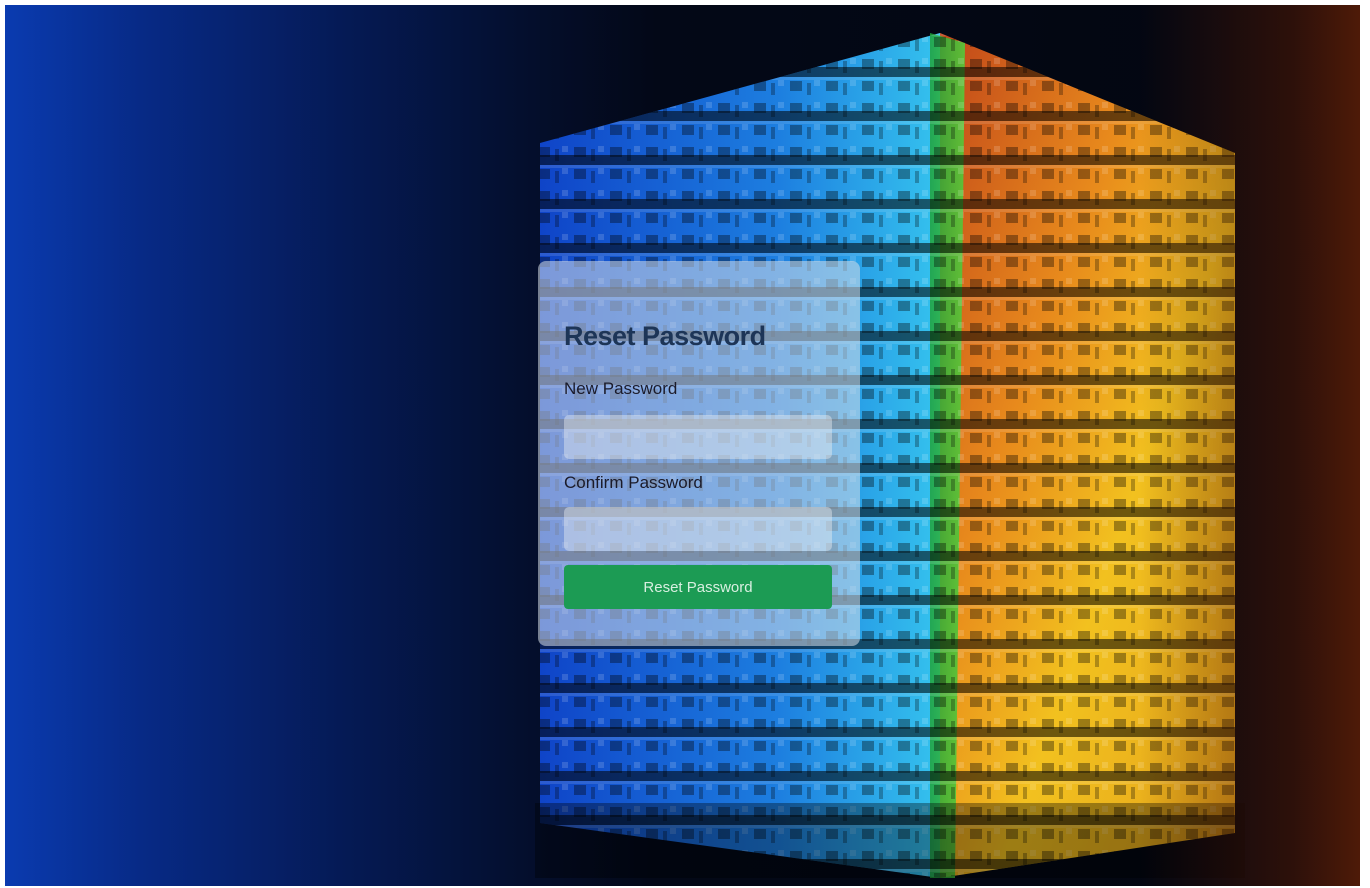 The height and width of the screenshot is (888, 1370). Describe the element at coordinates (665, 336) in the screenshot. I see `page-title: Reset Password` at that location.